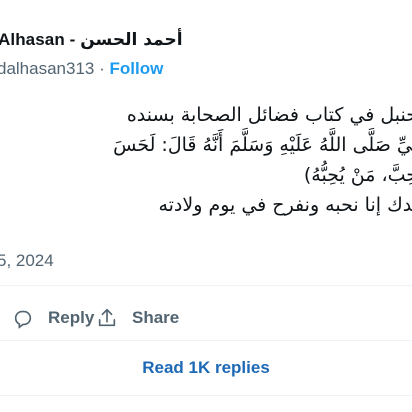  I want to click on tweet-line: حِبَّ، مَنْ يُحِبُّهُ), so click(357, 175).